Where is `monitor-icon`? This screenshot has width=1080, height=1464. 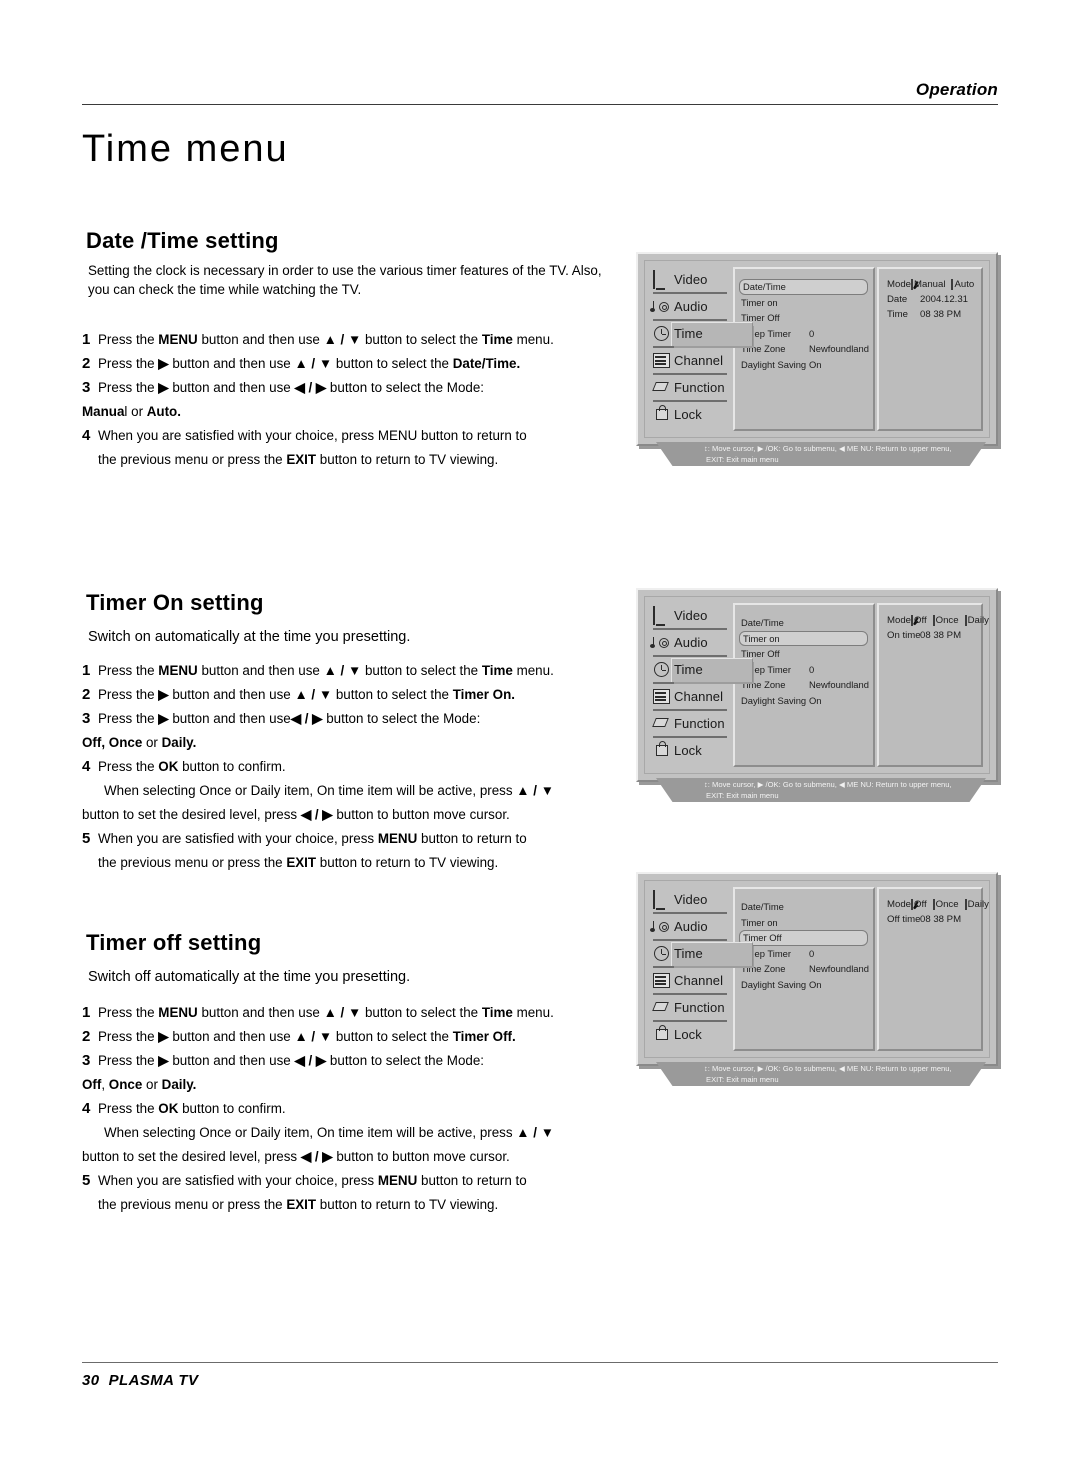 monitor-icon is located at coordinates (661, 899).